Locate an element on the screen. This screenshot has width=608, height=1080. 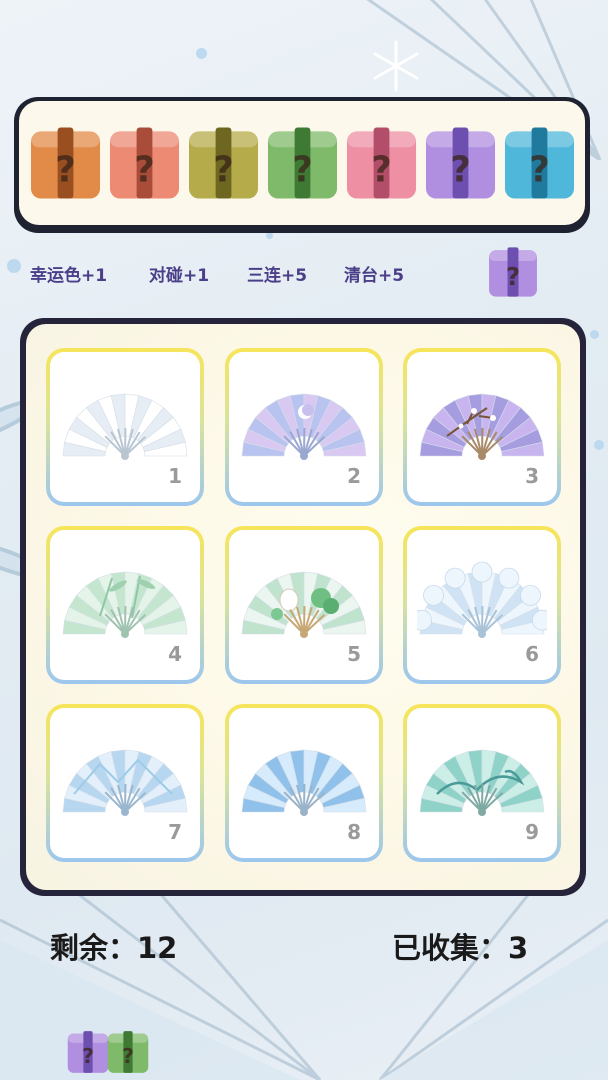
rule-pair: 对碰+1 is located at coordinates (179, 275).